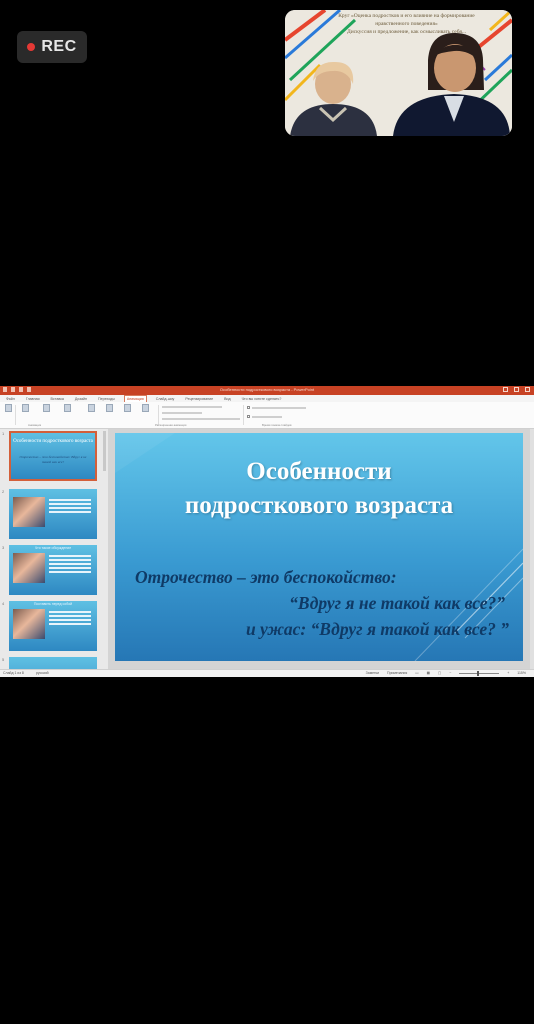 The image size is (534, 1024). I want to click on painter-icon, so click(145, 408).